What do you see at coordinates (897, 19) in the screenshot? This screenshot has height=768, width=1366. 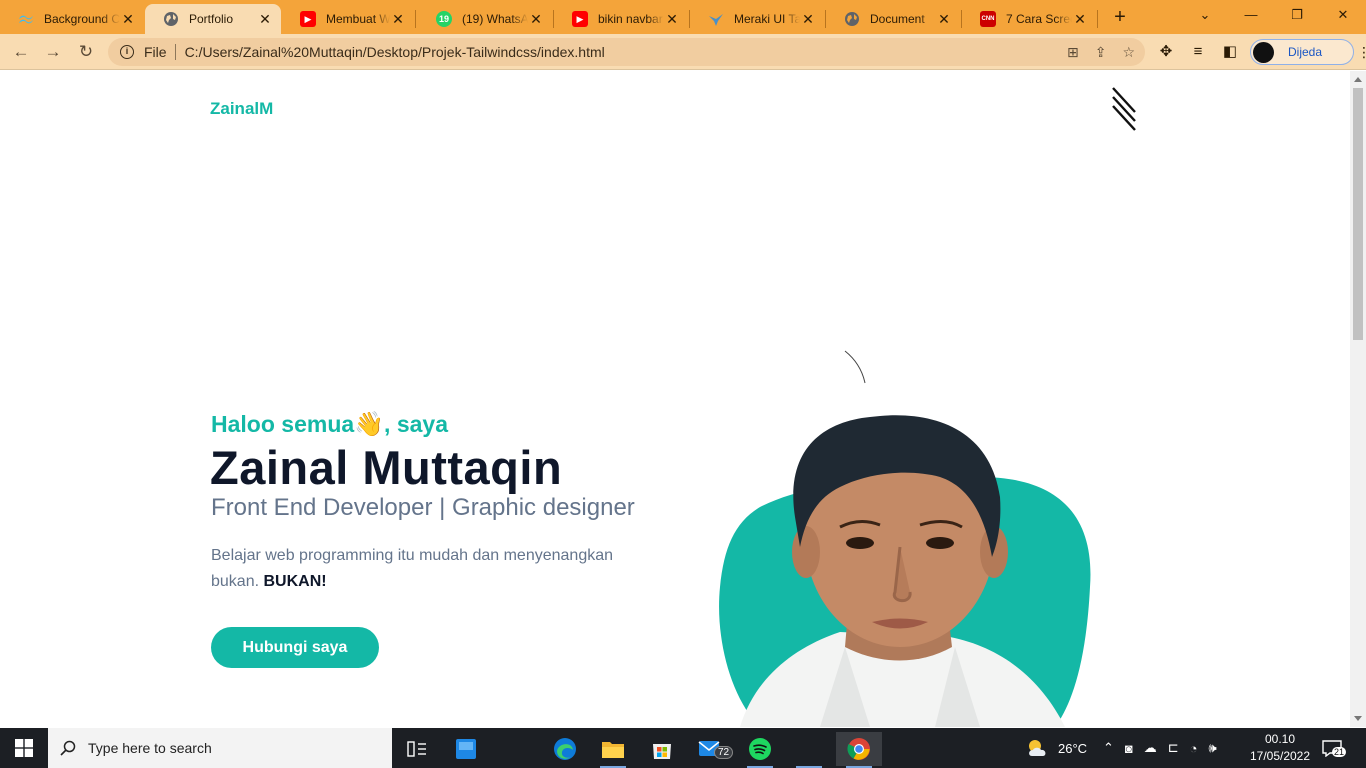 I see `tab-title: Document` at bounding box center [897, 19].